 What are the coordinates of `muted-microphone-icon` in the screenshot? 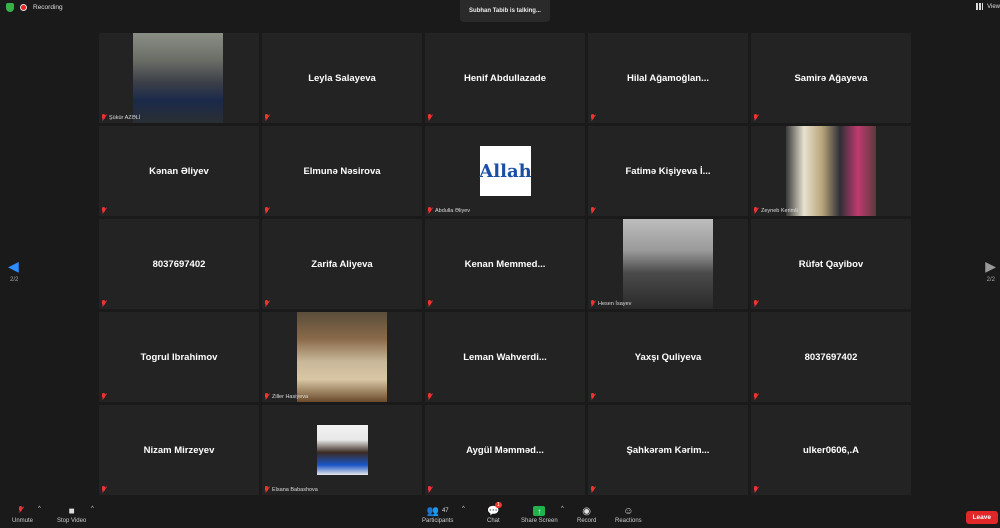 It's located at (23, 511).